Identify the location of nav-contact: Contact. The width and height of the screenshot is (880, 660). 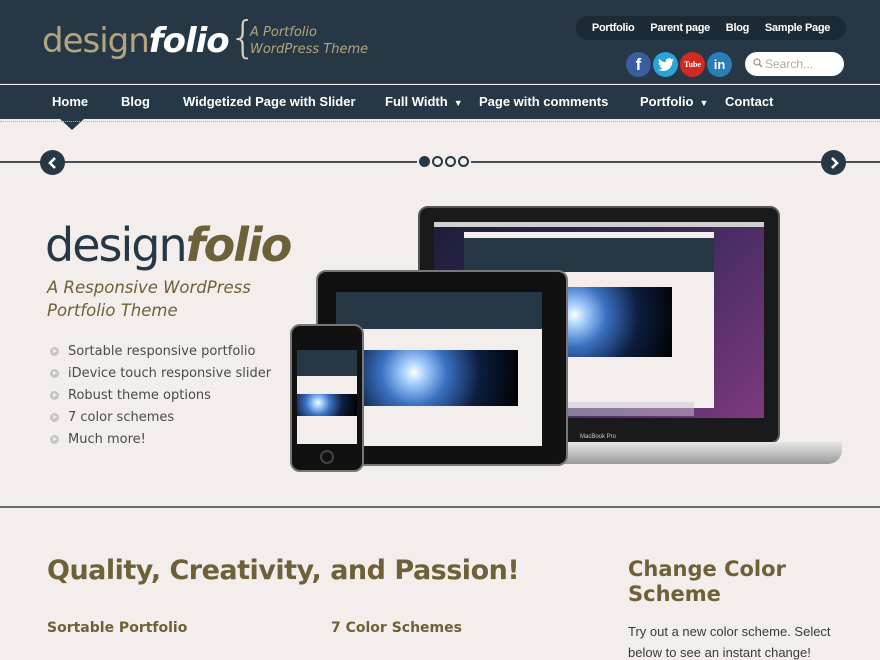
(749, 102).